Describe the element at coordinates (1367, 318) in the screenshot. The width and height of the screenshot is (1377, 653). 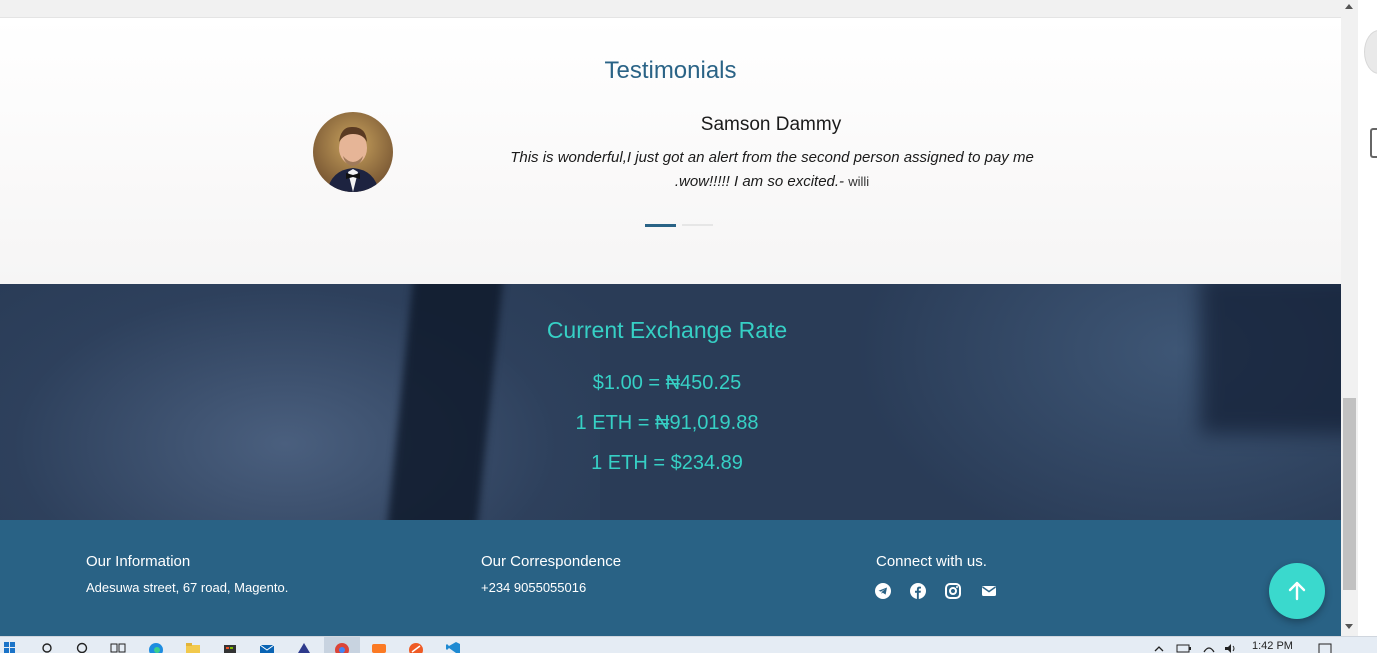
I see `browser-side-panel` at that location.